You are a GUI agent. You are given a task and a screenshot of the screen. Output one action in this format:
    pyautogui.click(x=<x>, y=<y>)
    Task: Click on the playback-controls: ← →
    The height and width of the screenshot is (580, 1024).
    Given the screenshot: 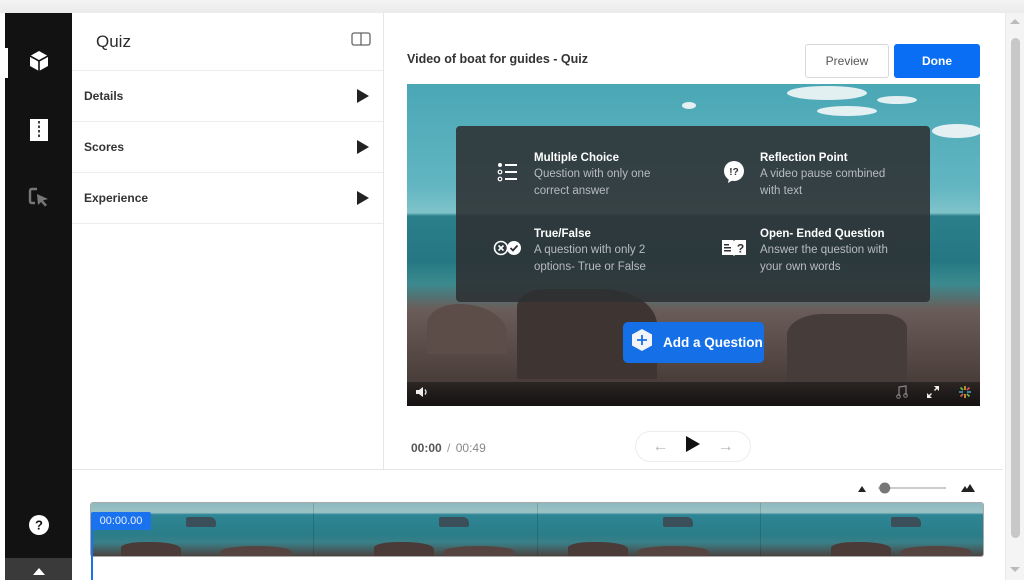 What is the action you would take?
    pyautogui.click(x=693, y=446)
    